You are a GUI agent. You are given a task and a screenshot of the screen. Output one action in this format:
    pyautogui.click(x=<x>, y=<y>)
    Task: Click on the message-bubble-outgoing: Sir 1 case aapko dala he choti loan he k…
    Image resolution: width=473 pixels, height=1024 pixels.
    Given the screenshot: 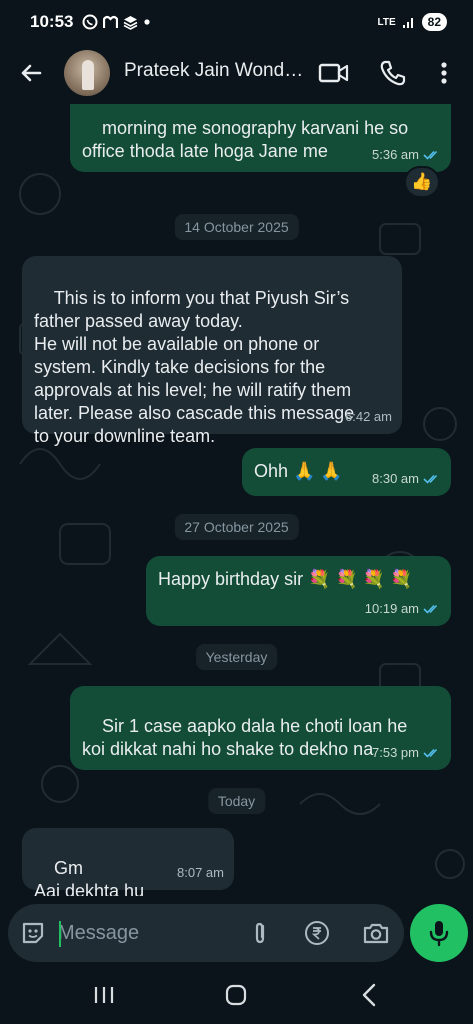 What is the action you would take?
    pyautogui.click(x=260, y=728)
    